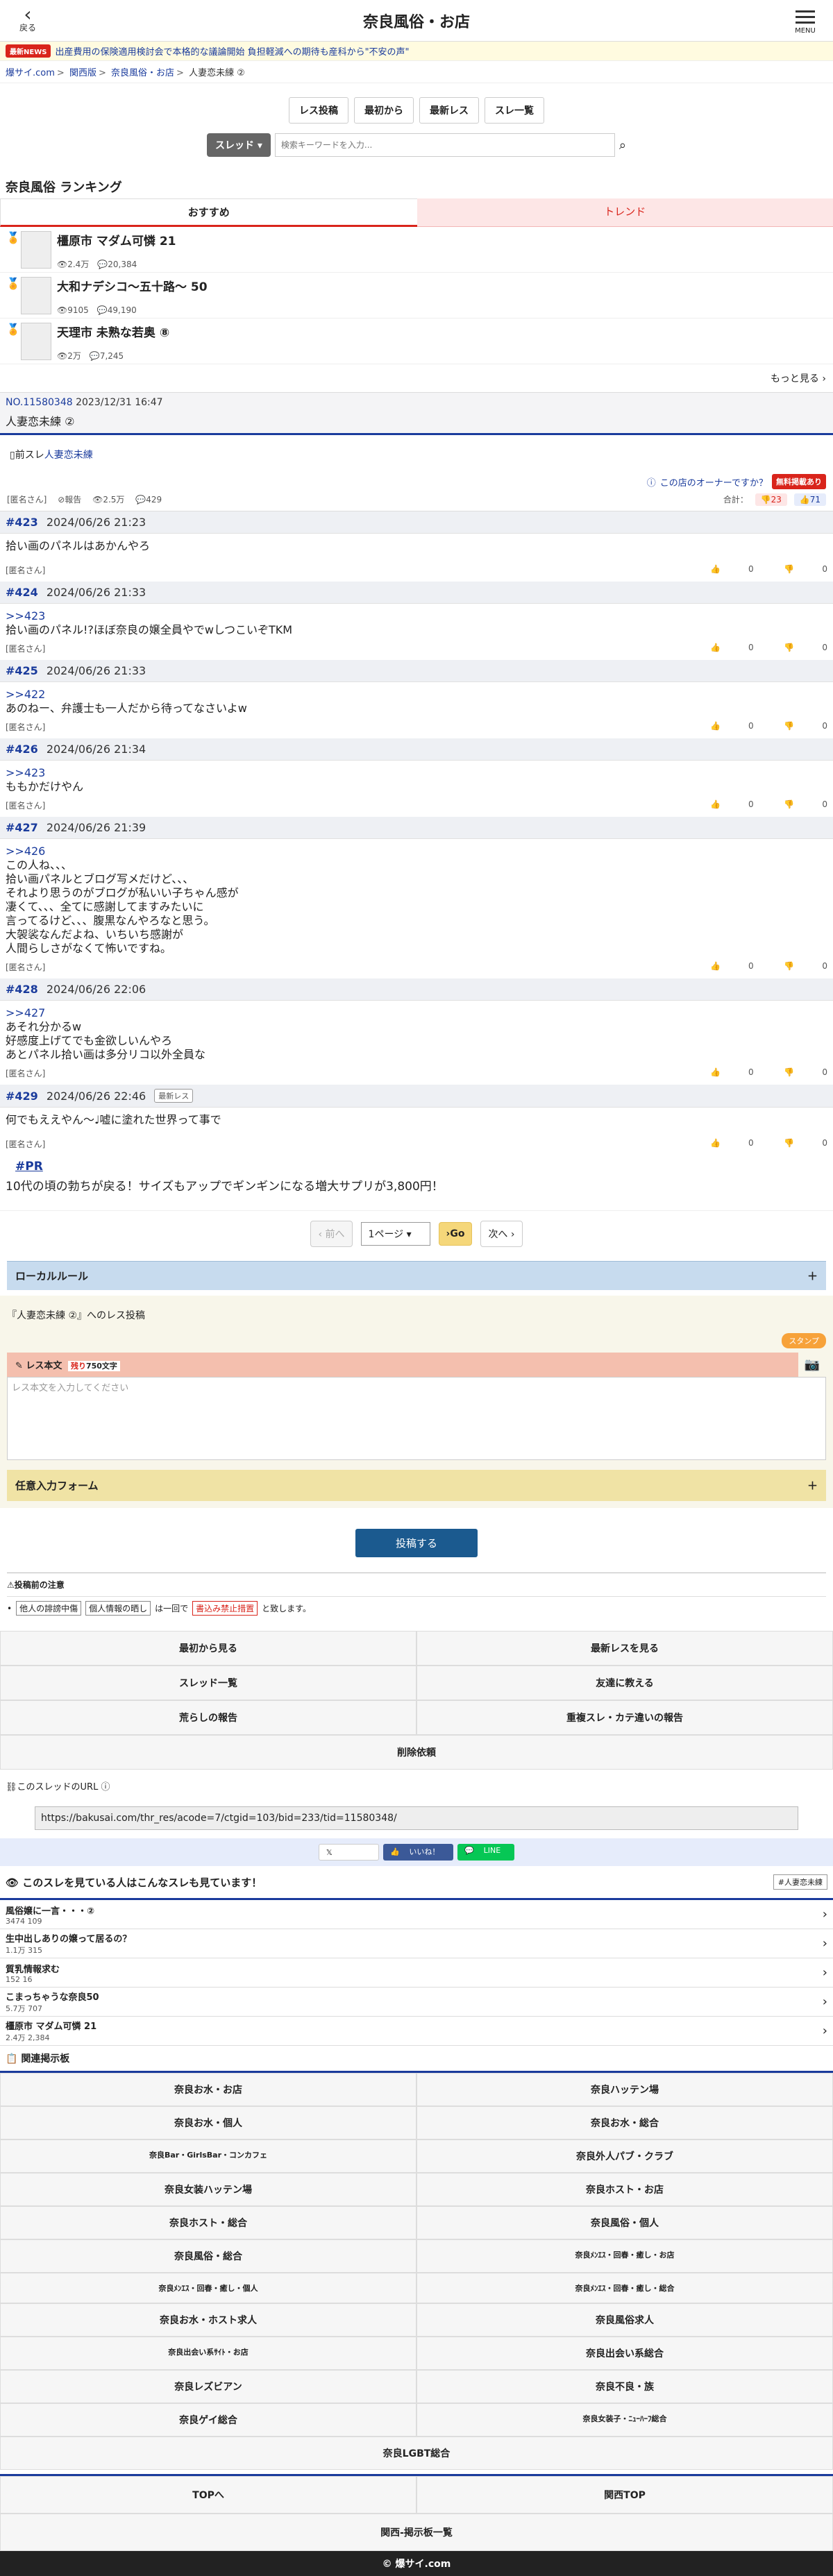  What do you see at coordinates (625, 2320) in the screenshot?
I see `related-board-link: 奈良風俗求人` at bounding box center [625, 2320].